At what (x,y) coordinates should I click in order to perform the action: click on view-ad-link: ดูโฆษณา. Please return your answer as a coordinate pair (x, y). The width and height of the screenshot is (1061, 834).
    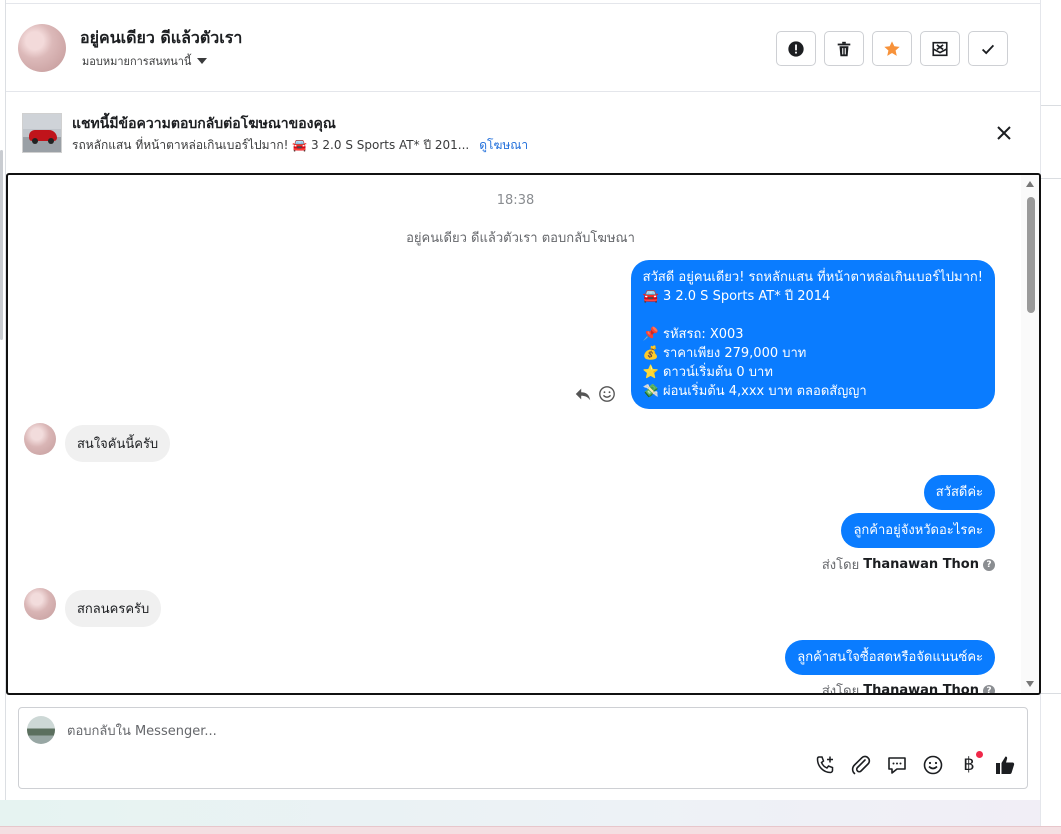
    Looking at the image, I should click on (503, 145).